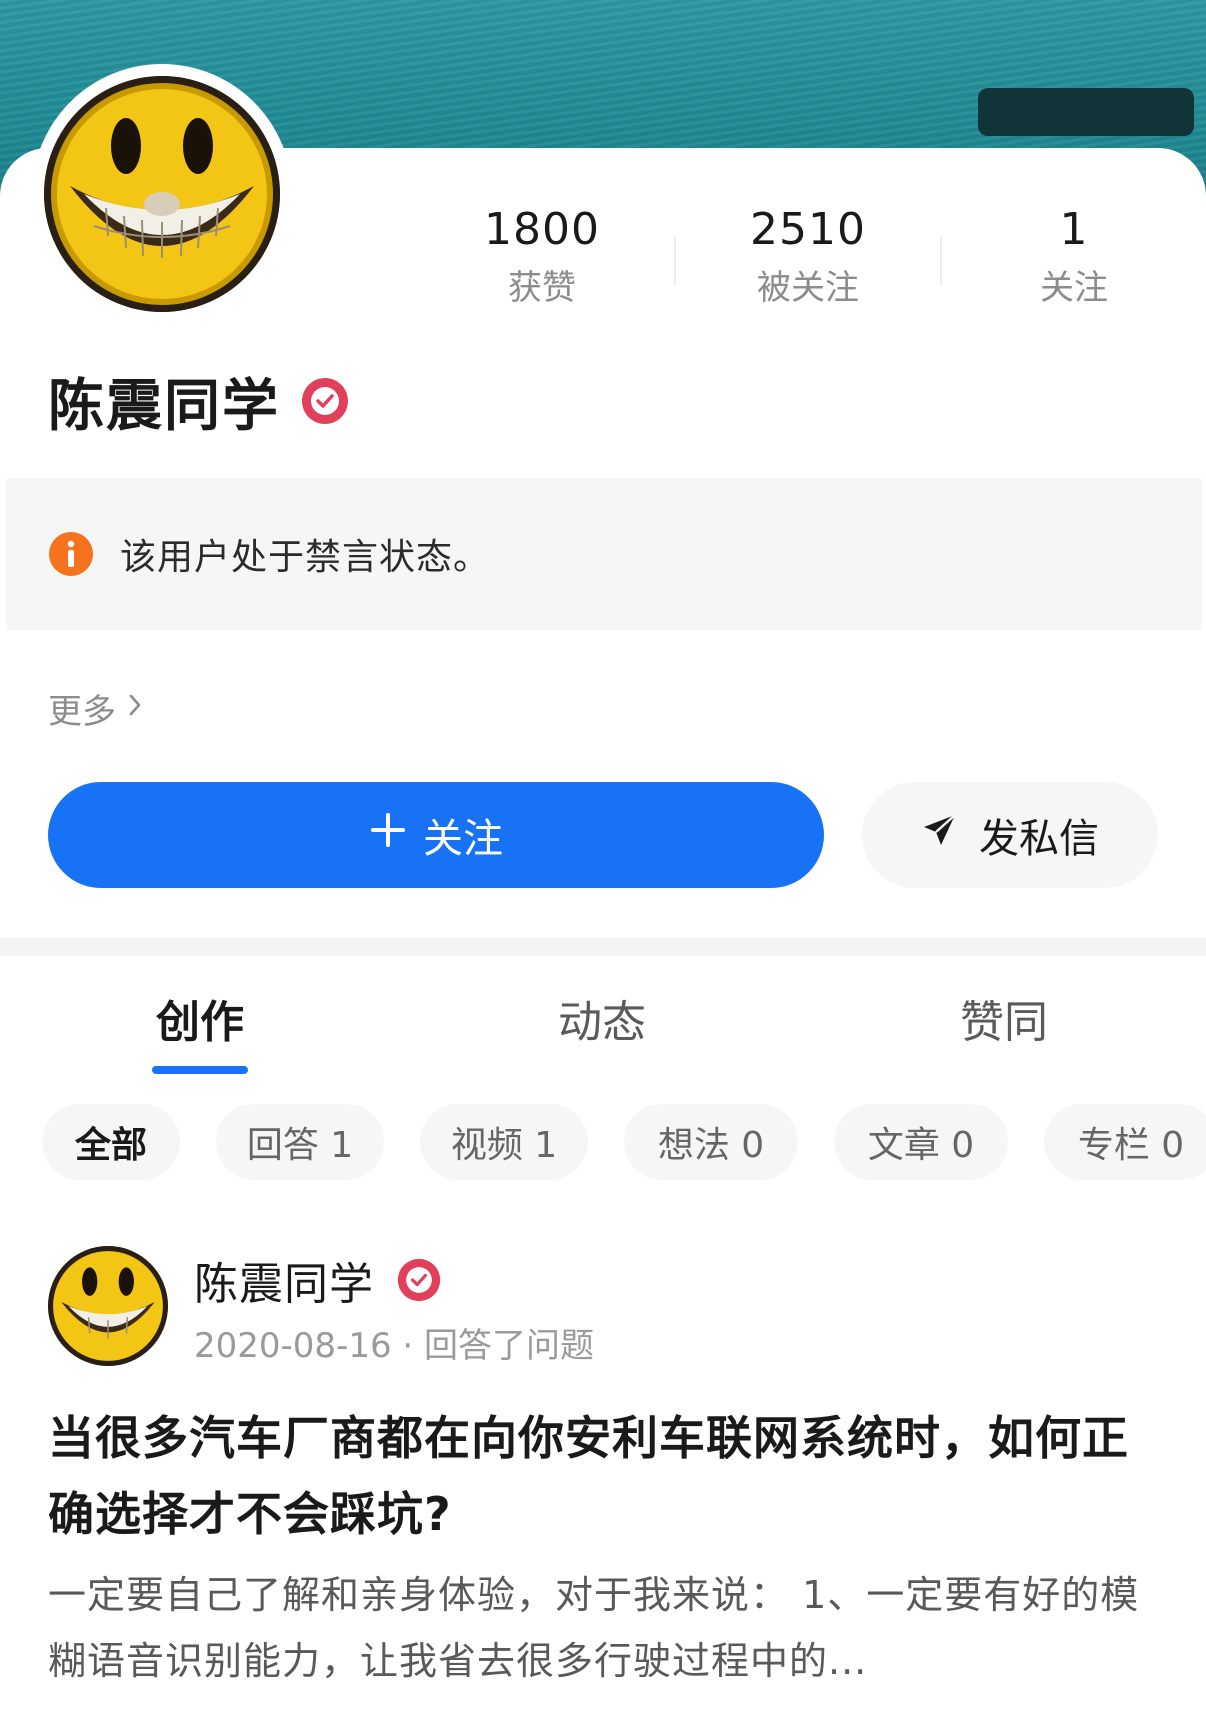  Describe the element at coordinates (82, 712) in the screenshot. I see `more-label: 更多` at that location.